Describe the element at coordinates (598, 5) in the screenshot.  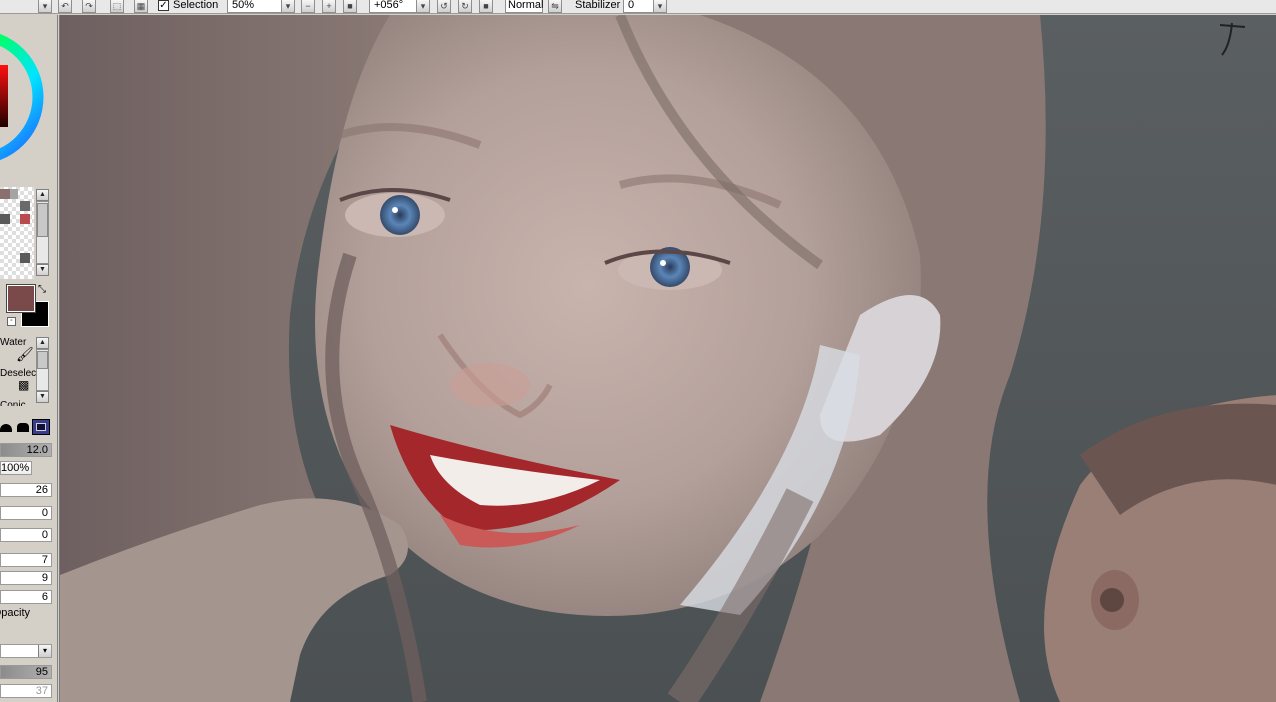
I see `stabilizer-label: Stabilizer` at that location.